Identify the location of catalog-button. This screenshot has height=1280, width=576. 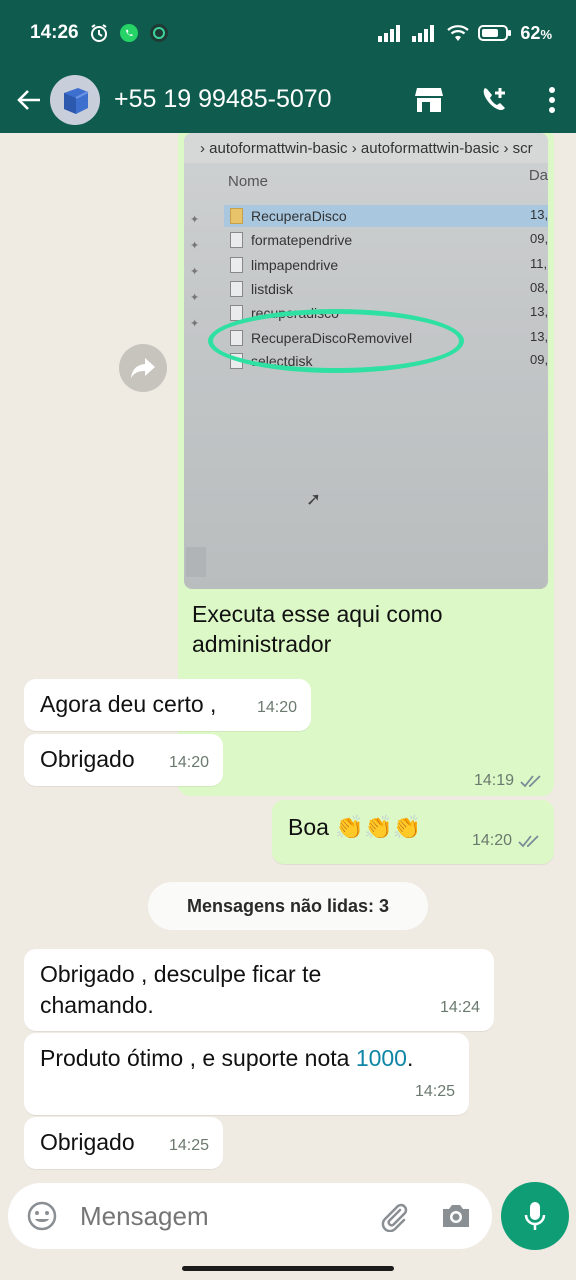
(429, 100).